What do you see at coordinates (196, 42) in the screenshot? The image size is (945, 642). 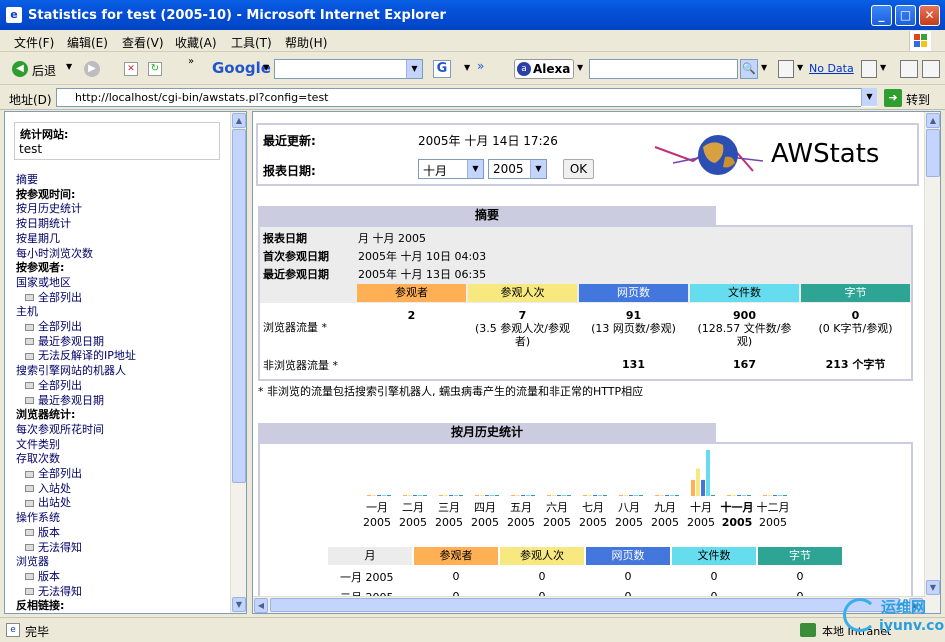 I see `menu-favorites: 收藏(A)` at bounding box center [196, 42].